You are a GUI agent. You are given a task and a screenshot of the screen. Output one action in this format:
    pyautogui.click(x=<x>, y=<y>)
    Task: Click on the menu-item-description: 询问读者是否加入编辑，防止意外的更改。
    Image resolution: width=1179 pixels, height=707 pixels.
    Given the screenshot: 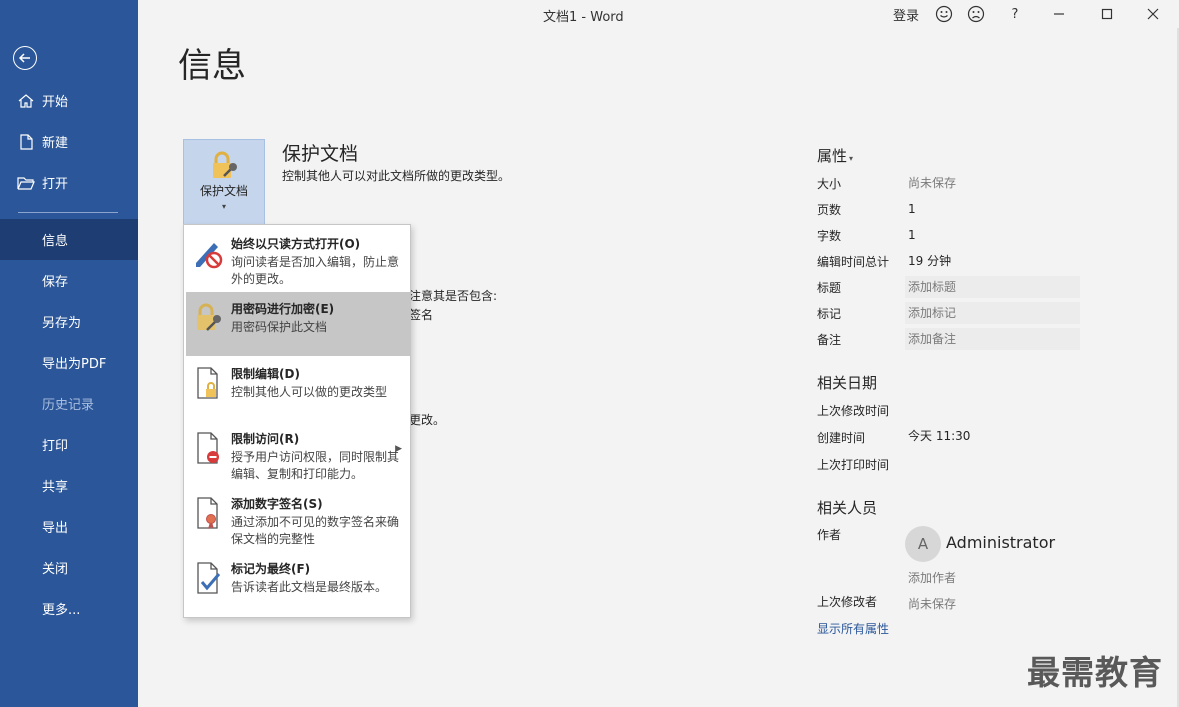 What is the action you would take?
    pyautogui.click(x=315, y=270)
    